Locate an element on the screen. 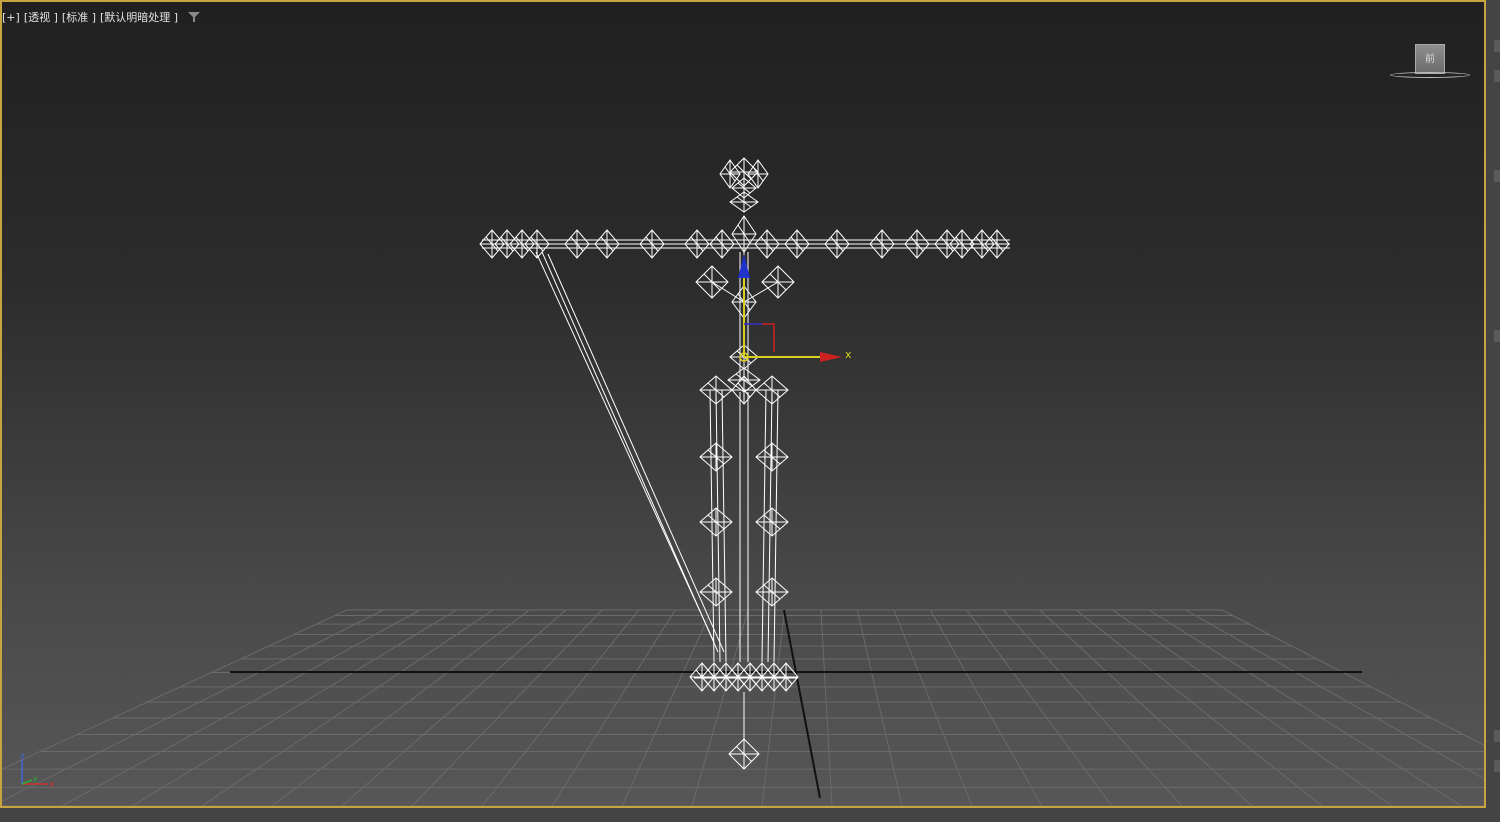 The image size is (1500, 822). right-panel-edge is located at coordinates (1493, 411).